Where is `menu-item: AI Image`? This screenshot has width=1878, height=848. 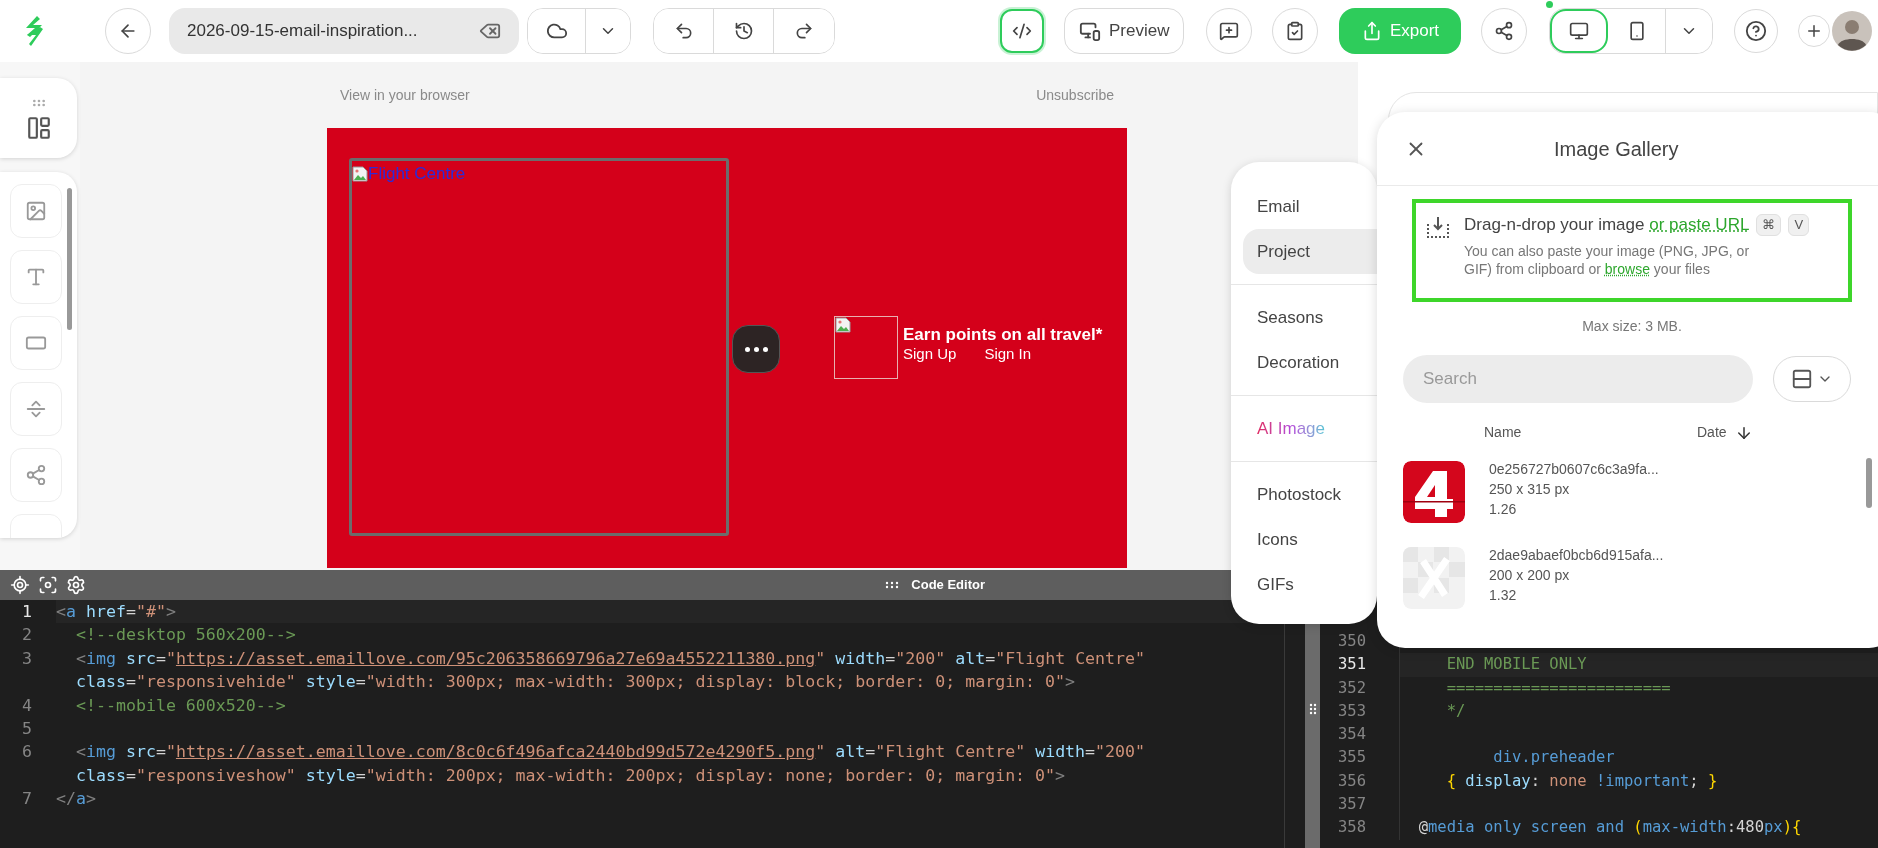
menu-item: AI Image is located at coordinates (1310, 428).